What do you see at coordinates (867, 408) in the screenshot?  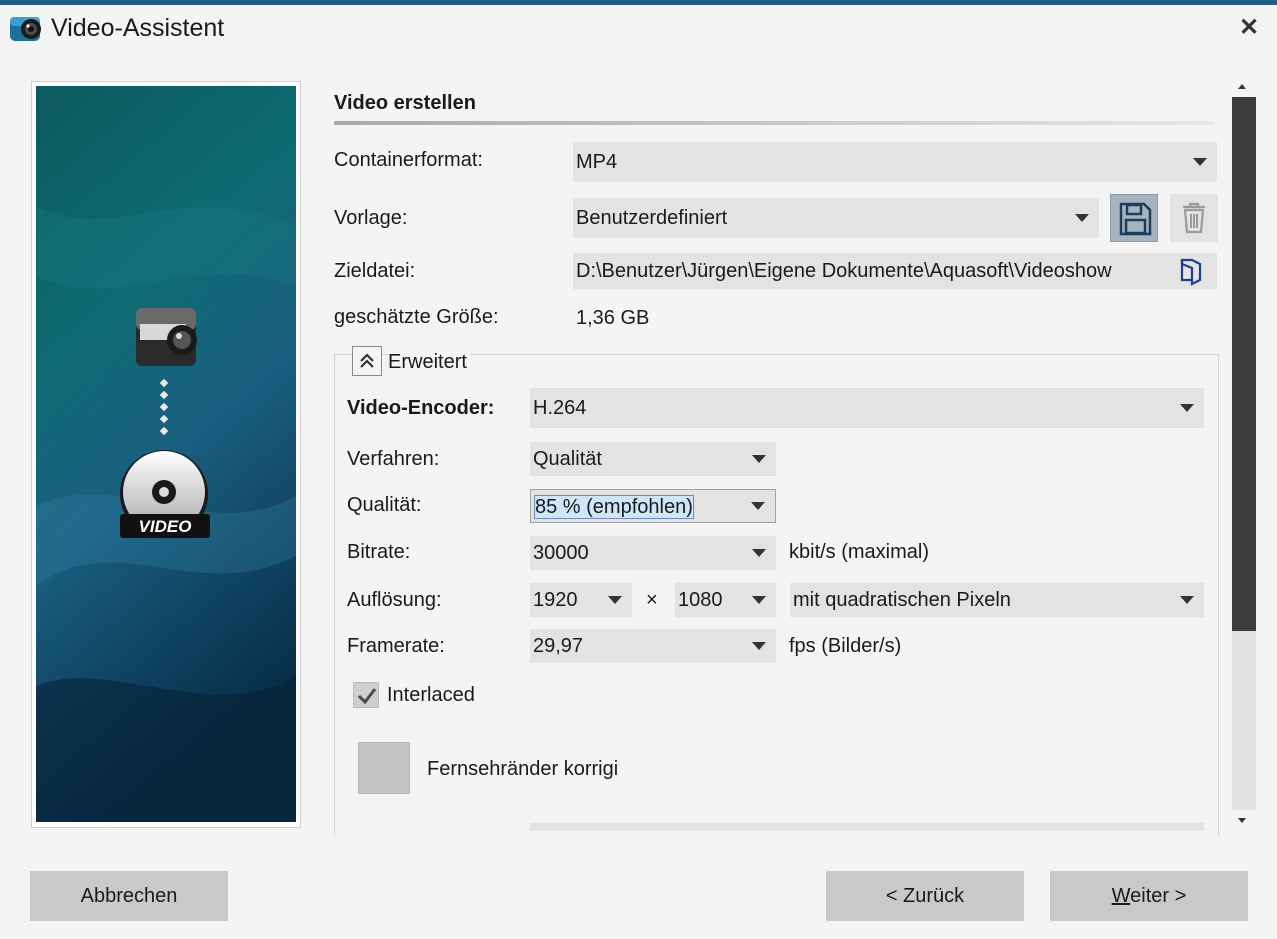 I see `video-encoder-dropdown: H.264` at bounding box center [867, 408].